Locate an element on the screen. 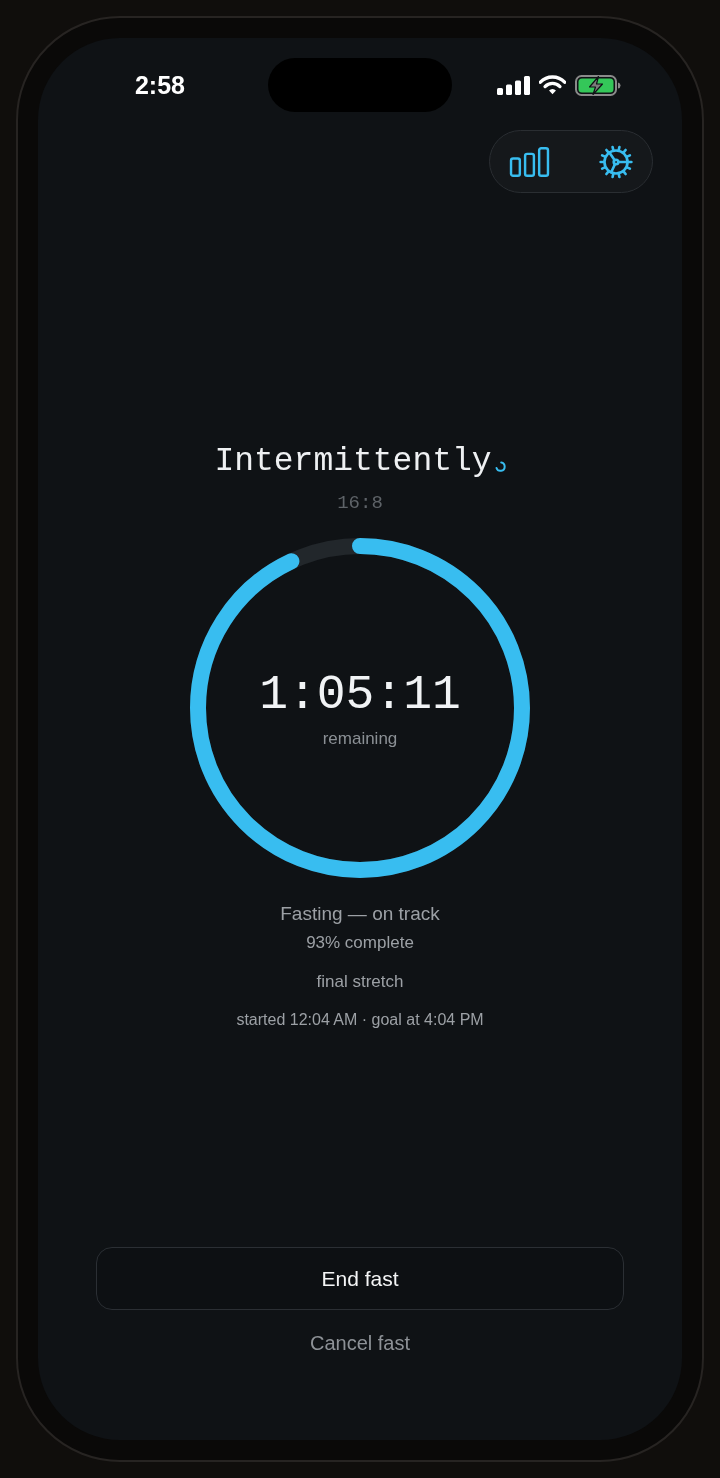 The image size is (720, 1478). status-headline: Fasting — on track is located at coordinates (360, 914).